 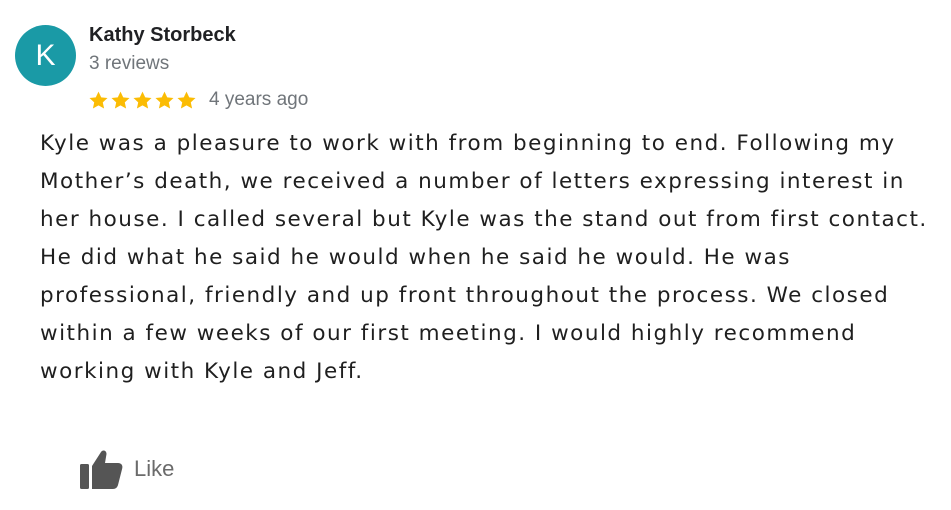 What do you see at coordinates (101, 469) in the screenshot?
I see `thumbs-up-icon` at bounding box center [101, 469].